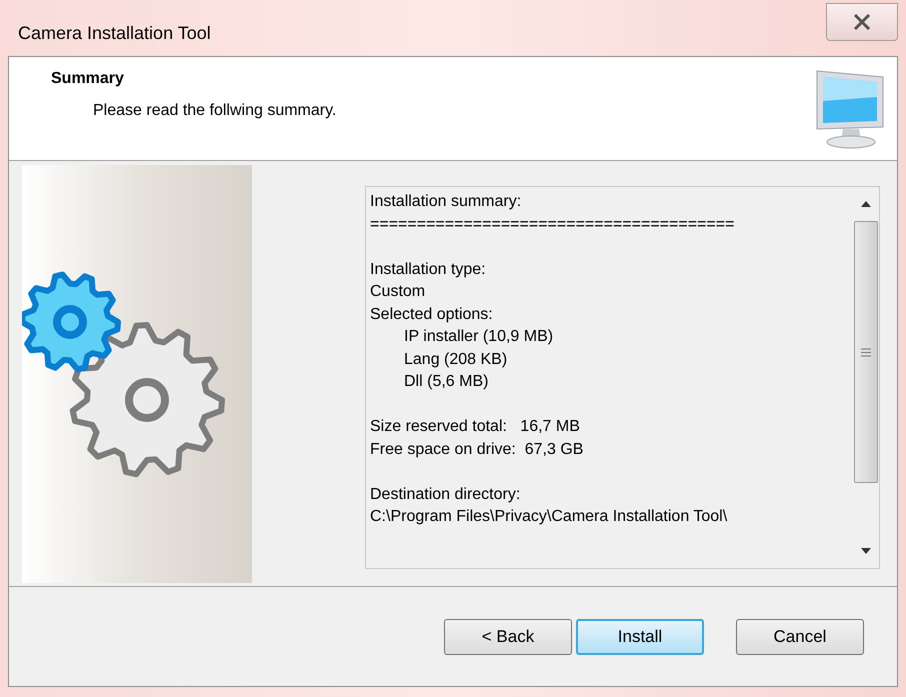 Image resolution: width=906 pixels, height=697 pixels. I want to click on dialog-button: Cancel, so click(800, 636).